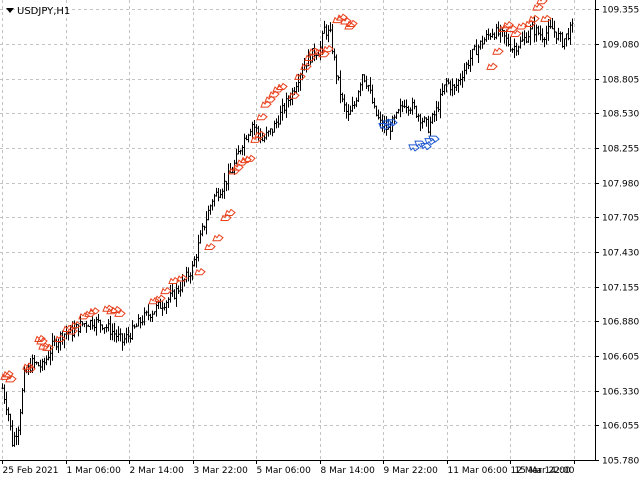 Image resolution: width=640 pixels, height=480 pixels. Describe the element at coordinates (31, 471) in the screenshot. I see `x-tick-label: 25 Feb 2021` at that location.